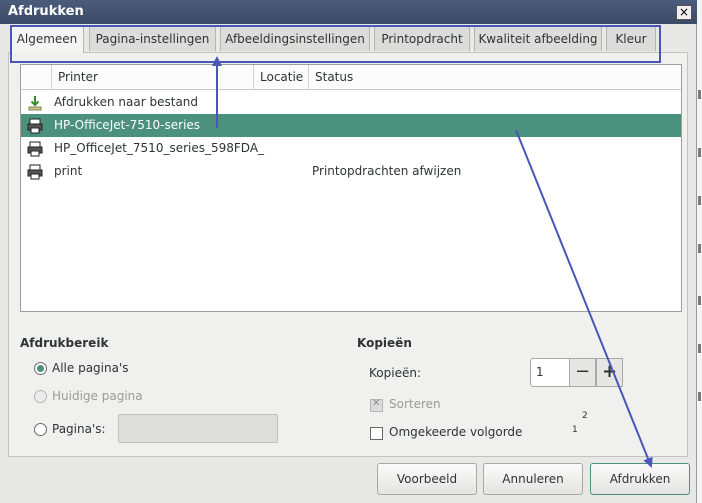 The image size is (702, 503). Describe the element at coordinates (585, 416) in the screenshot. I see `collate-preview-page-2: 2` at that location.